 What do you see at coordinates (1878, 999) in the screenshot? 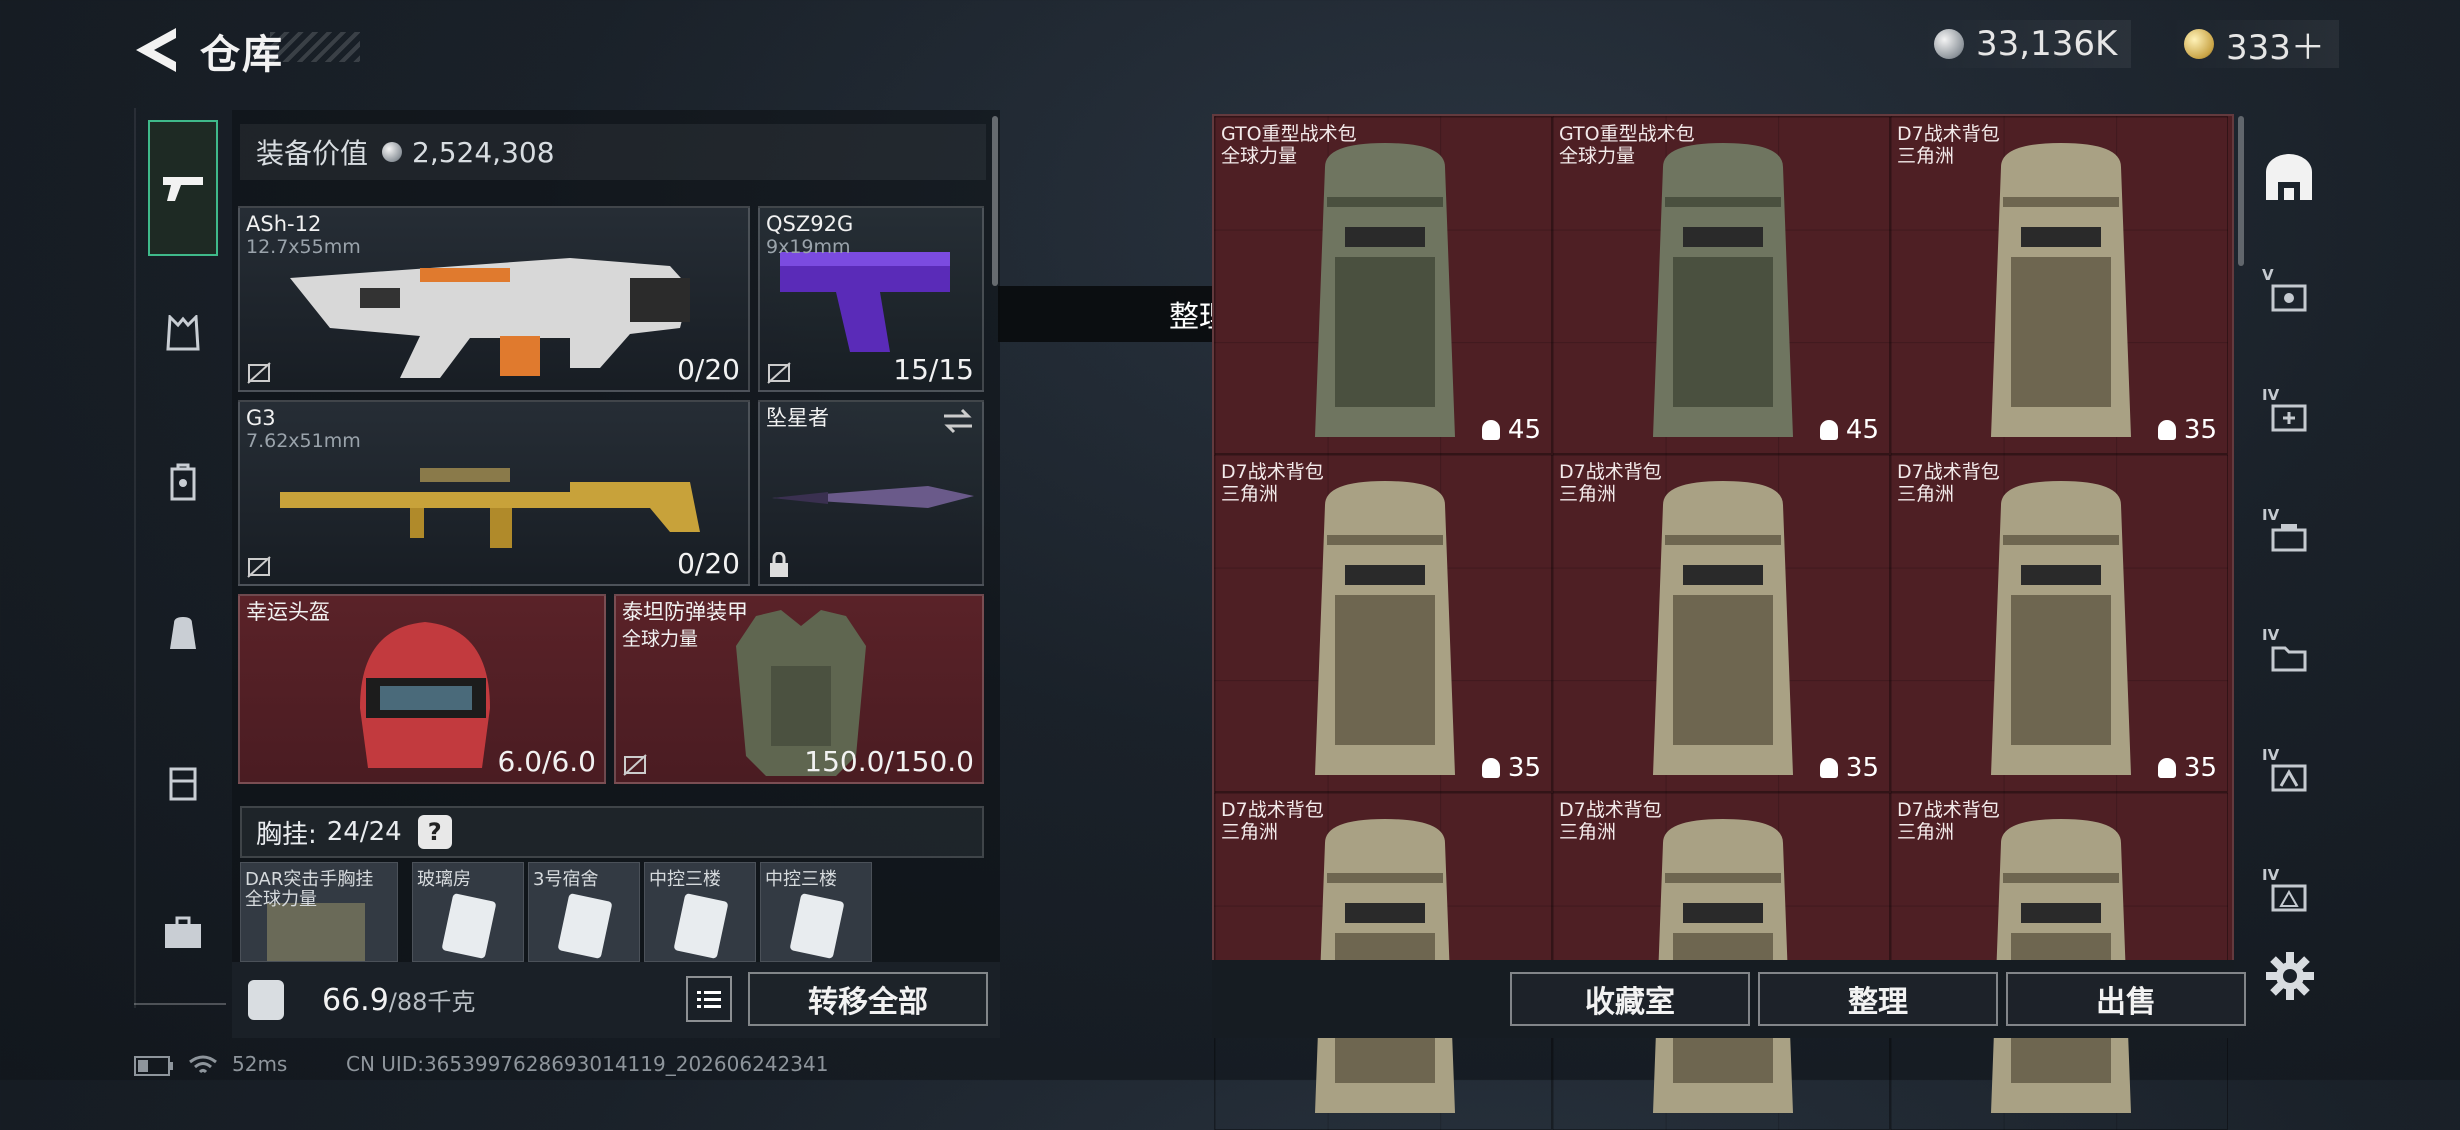
I see `organize-button: 整理` at bounding box center [1878, 999].